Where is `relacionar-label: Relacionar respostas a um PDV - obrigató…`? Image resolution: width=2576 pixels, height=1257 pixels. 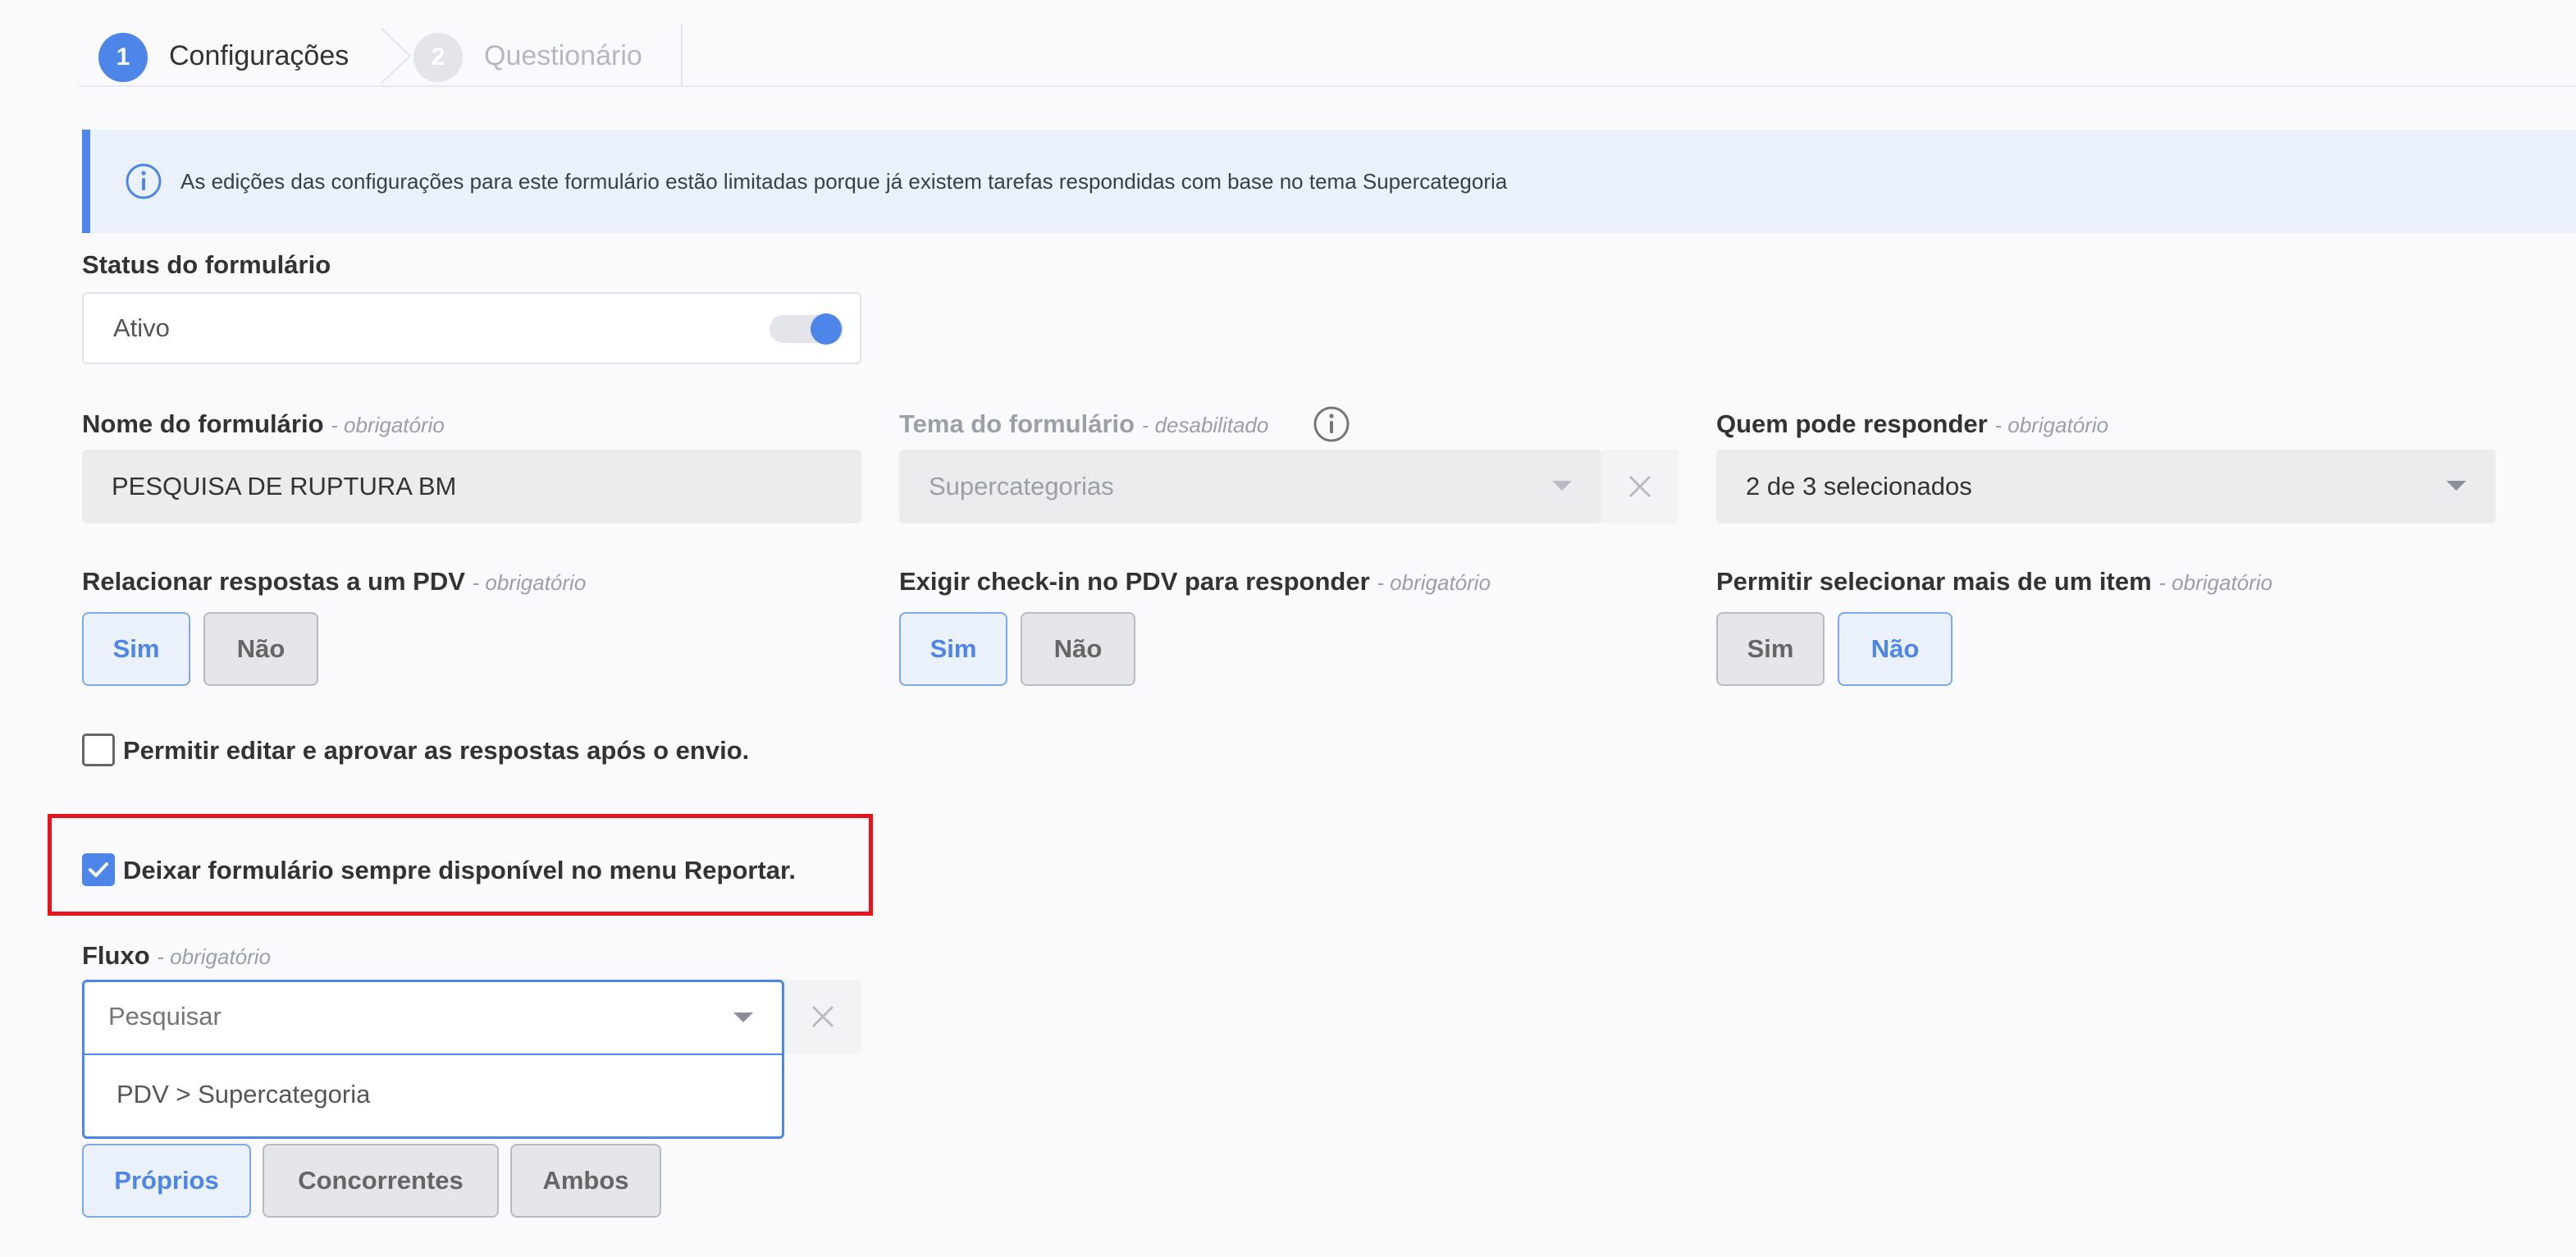
relacionar-label: Relacionar respostas a um PDV - obrigató… is located at coordinates (334, 581).